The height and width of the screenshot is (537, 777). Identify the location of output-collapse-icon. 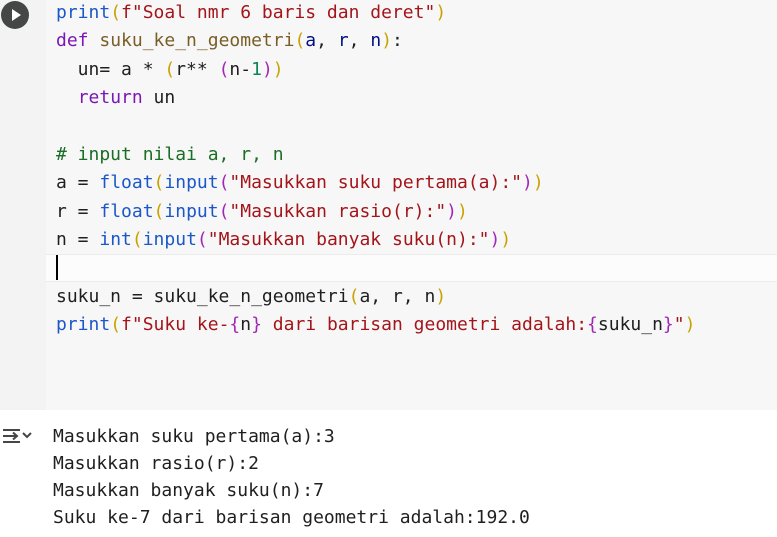
(17, 436).